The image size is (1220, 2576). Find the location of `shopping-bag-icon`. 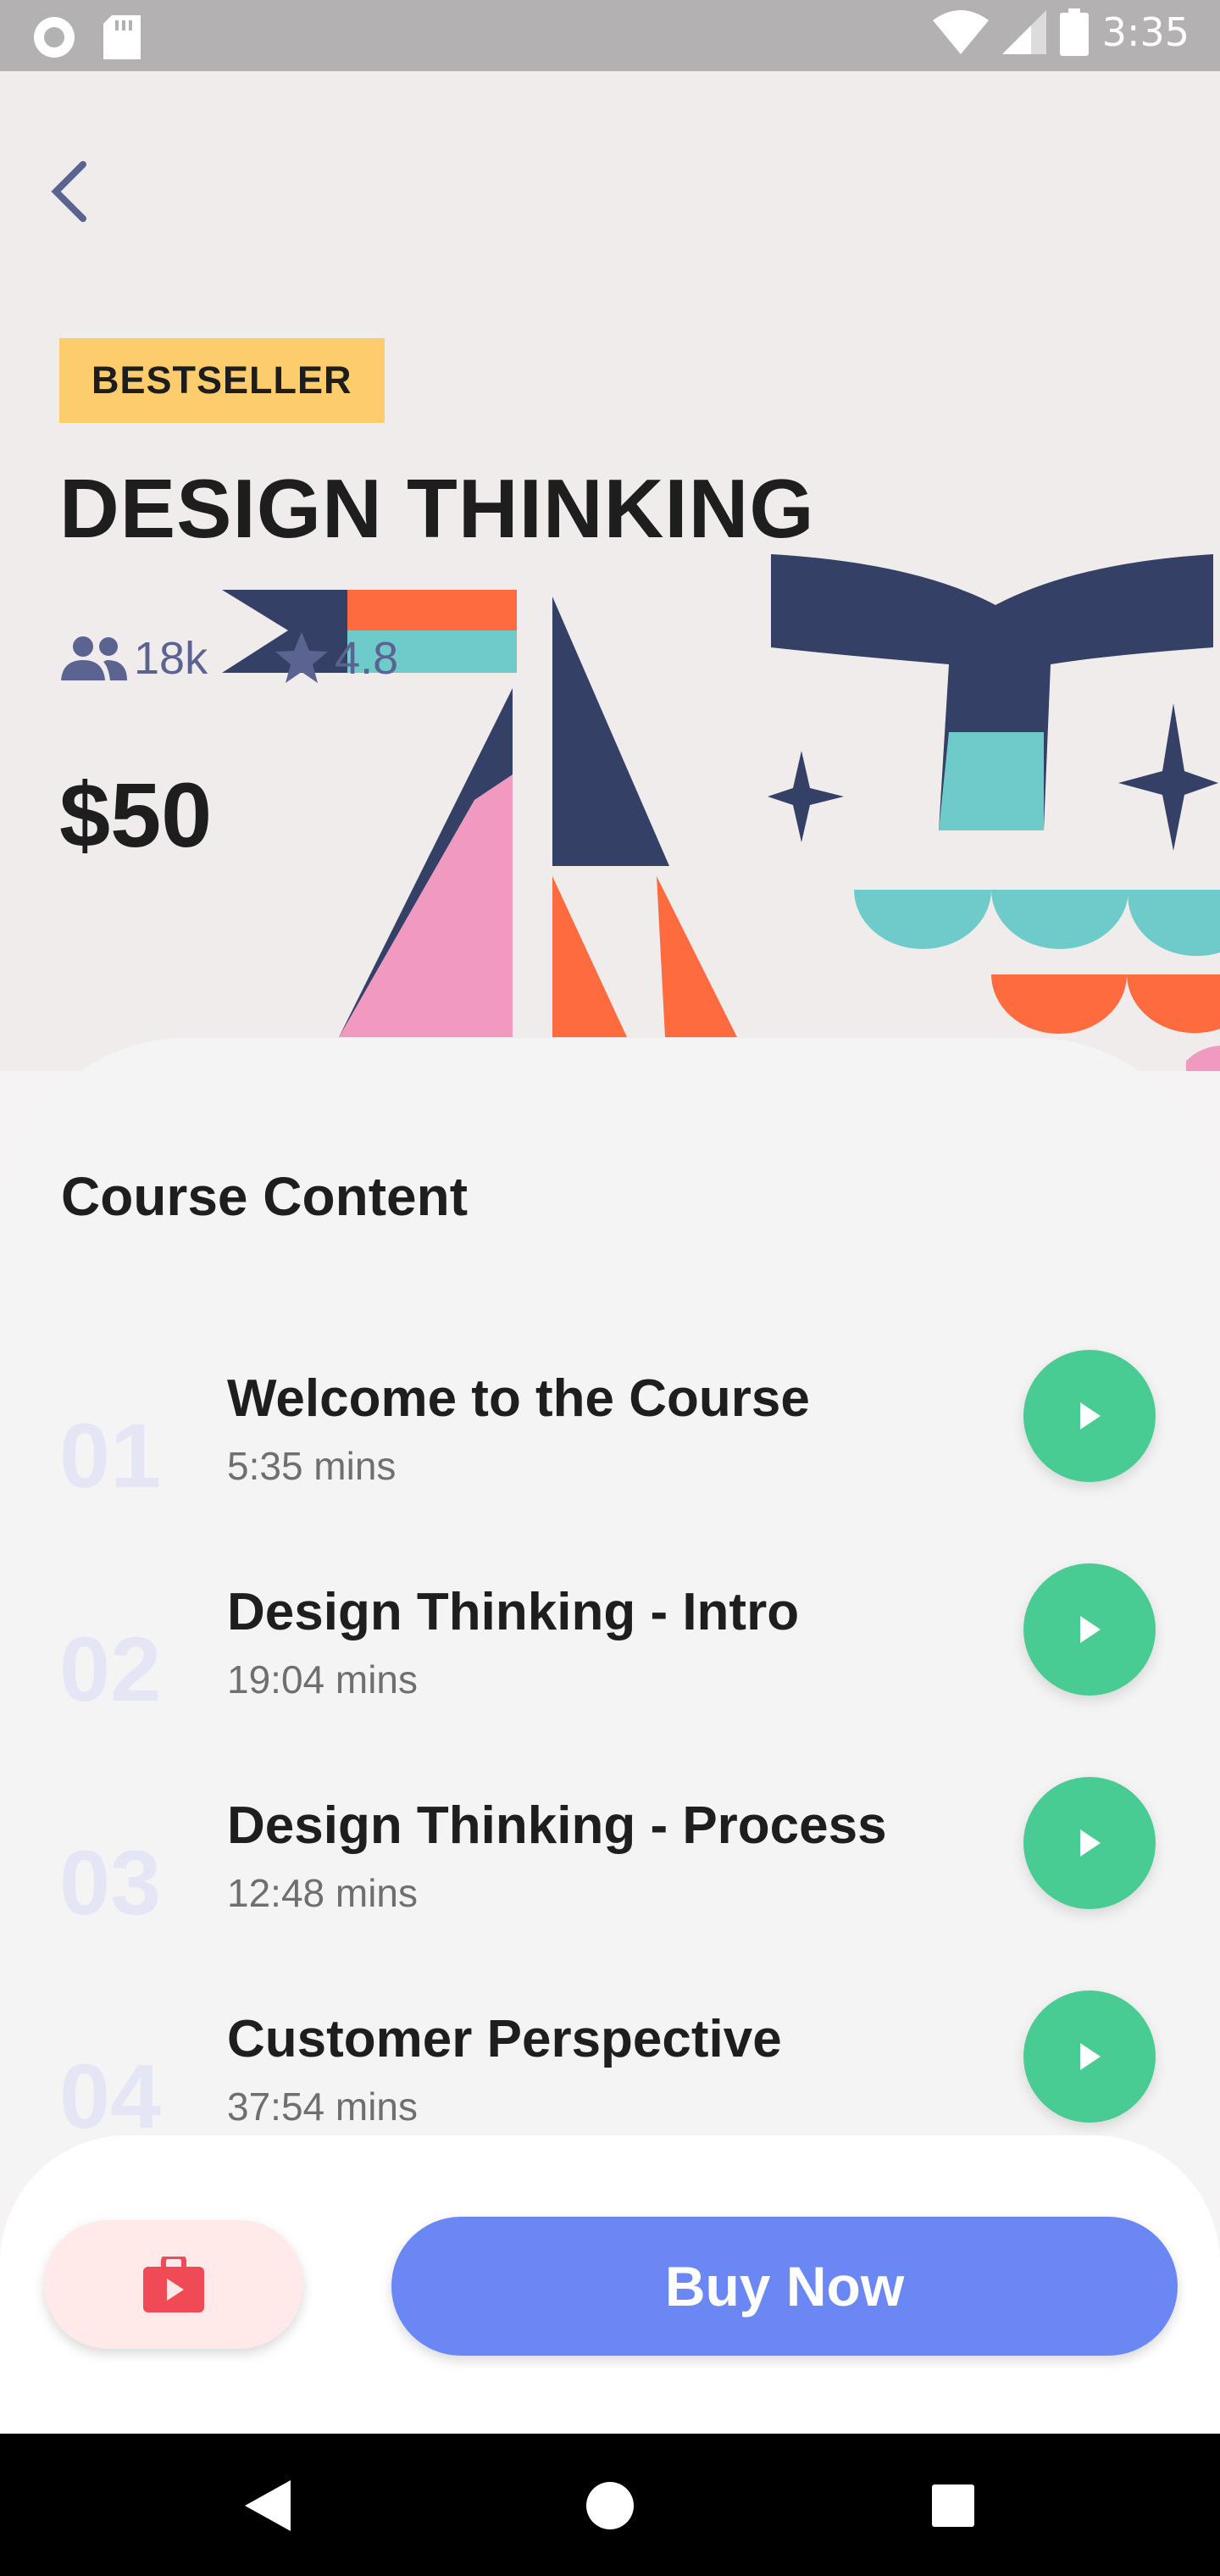

shopping-bag-icon is located at coordinates (173, 2284).